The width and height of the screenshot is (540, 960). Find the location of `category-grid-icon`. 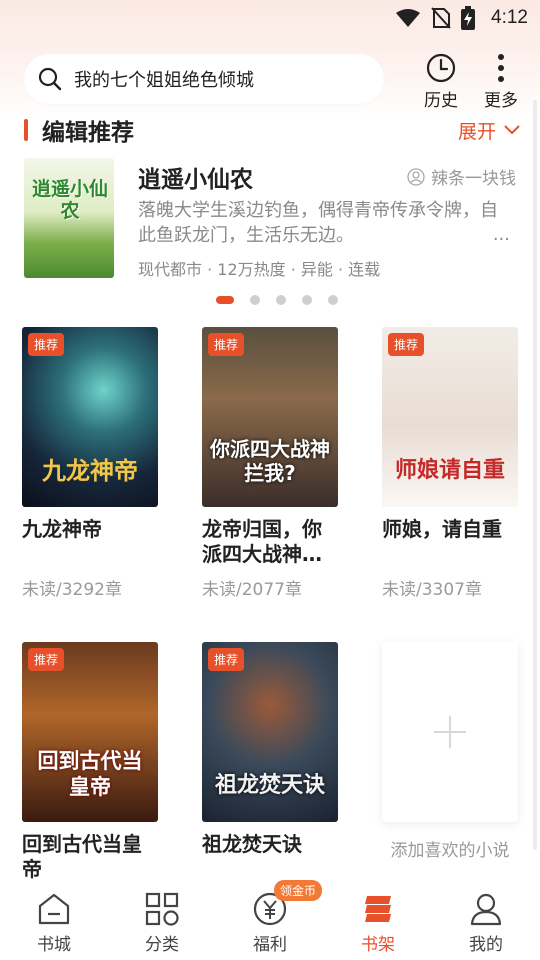

category-grid-icon is located at coordinates (162, 909).